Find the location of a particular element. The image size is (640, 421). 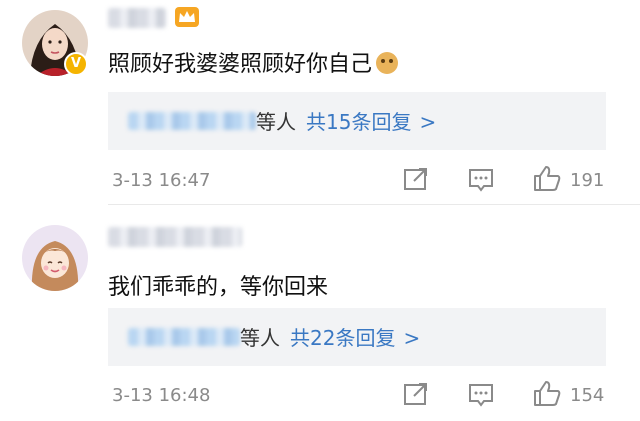

timestamp: 3-13 16:47 is located at coordinates (161, 180).